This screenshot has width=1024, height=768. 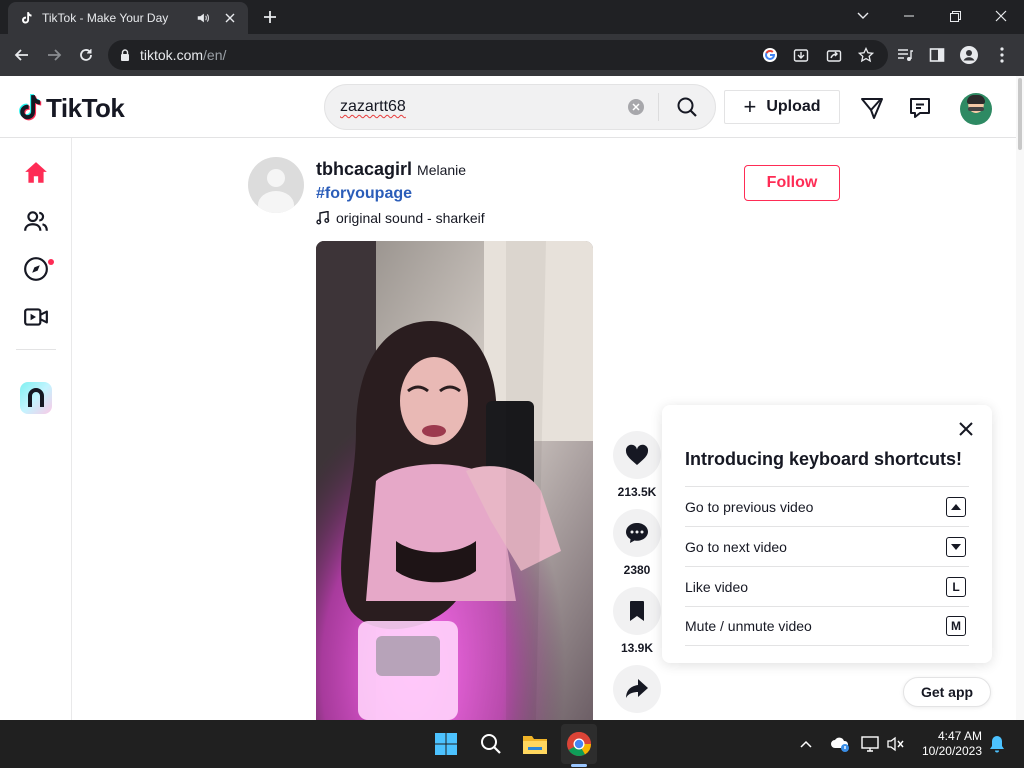 I want to click on send-plane-icon, so click(x=872, y=108).